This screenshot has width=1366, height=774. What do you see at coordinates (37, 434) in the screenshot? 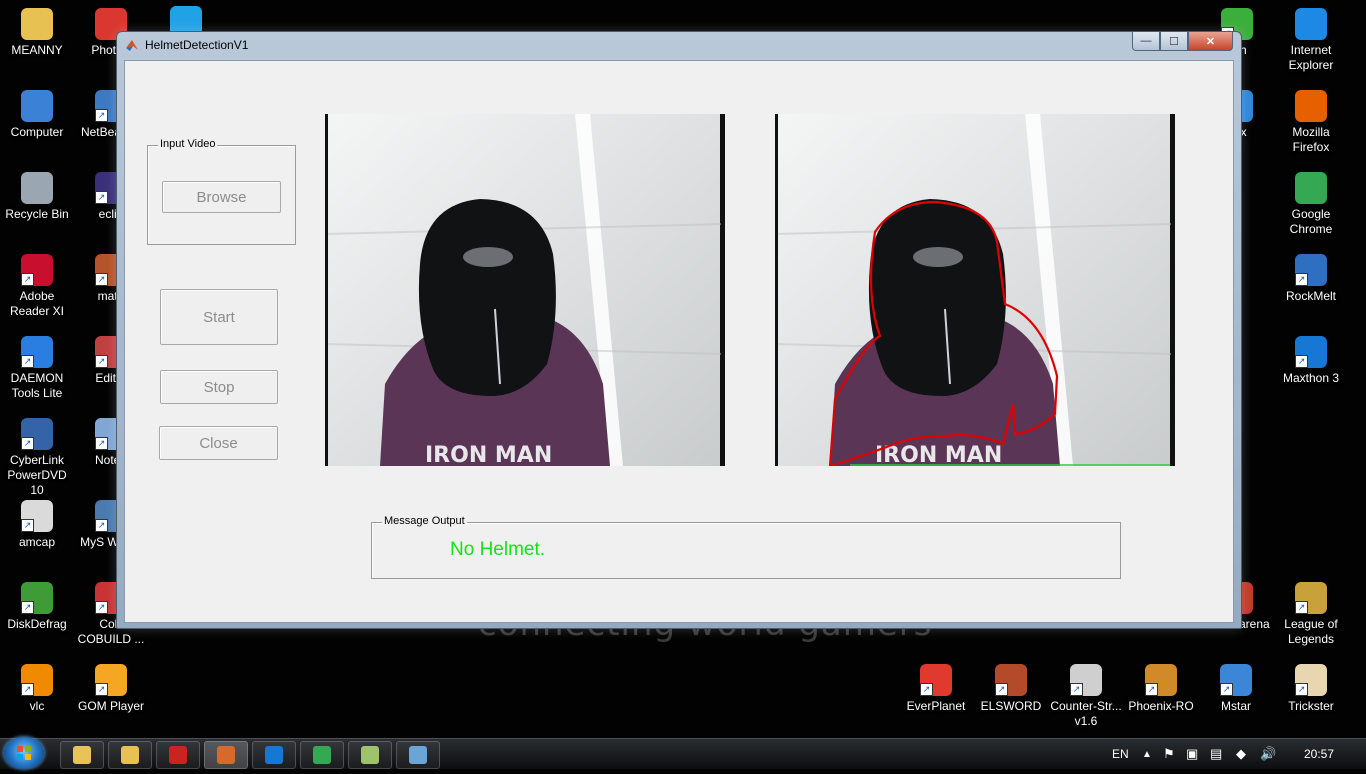
I see `powerdvd-icon: ↗` at bounding box center [37, 434].